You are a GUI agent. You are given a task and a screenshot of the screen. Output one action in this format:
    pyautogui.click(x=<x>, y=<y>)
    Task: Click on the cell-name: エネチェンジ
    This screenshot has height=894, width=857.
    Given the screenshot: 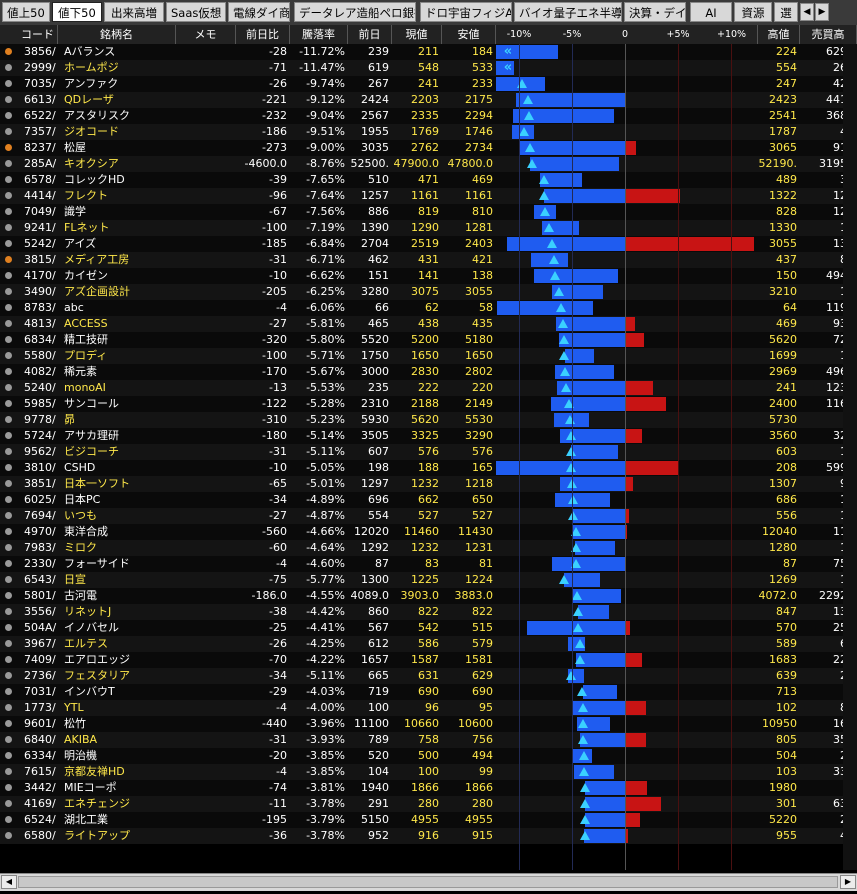 What is the action you would take?
    pyautogui.click(x=117, y=804)
    